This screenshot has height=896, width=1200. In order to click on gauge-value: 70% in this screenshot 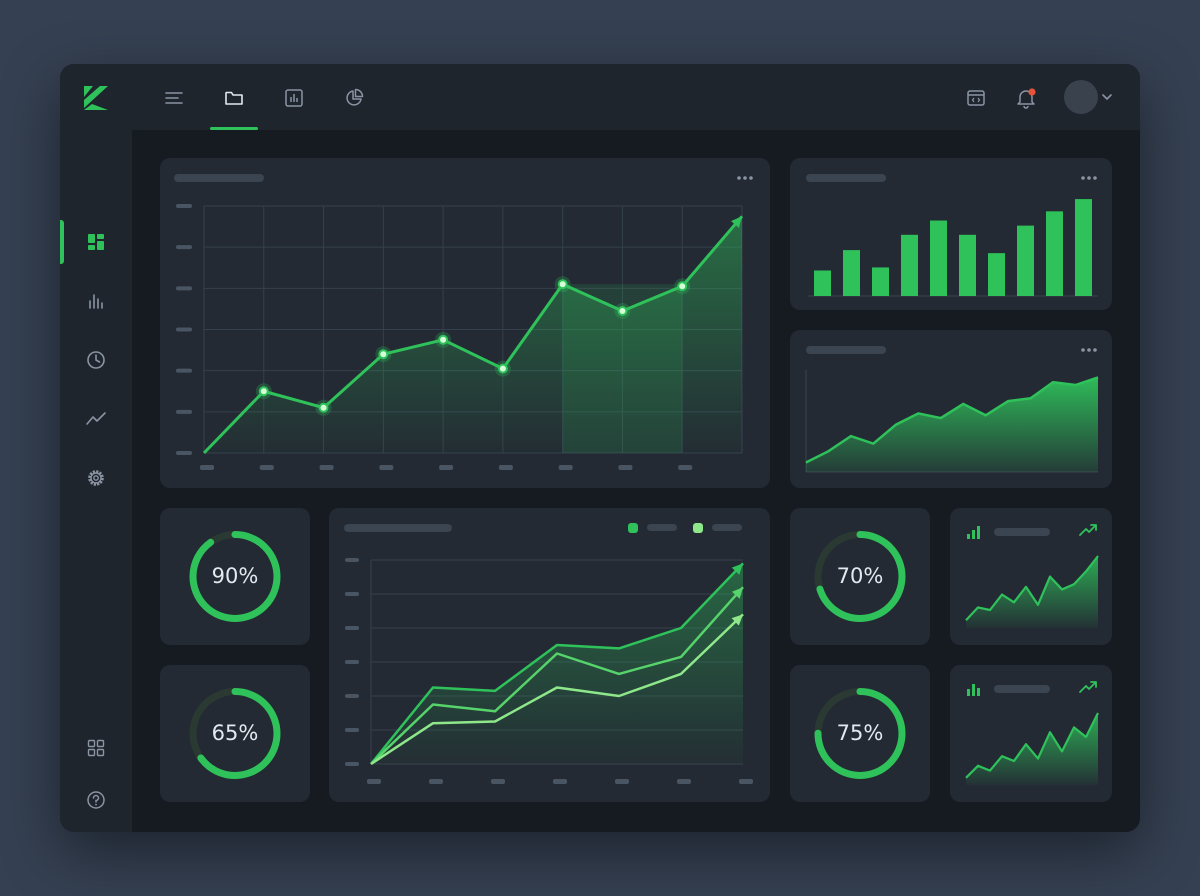, I will do `click(860, 576)`.